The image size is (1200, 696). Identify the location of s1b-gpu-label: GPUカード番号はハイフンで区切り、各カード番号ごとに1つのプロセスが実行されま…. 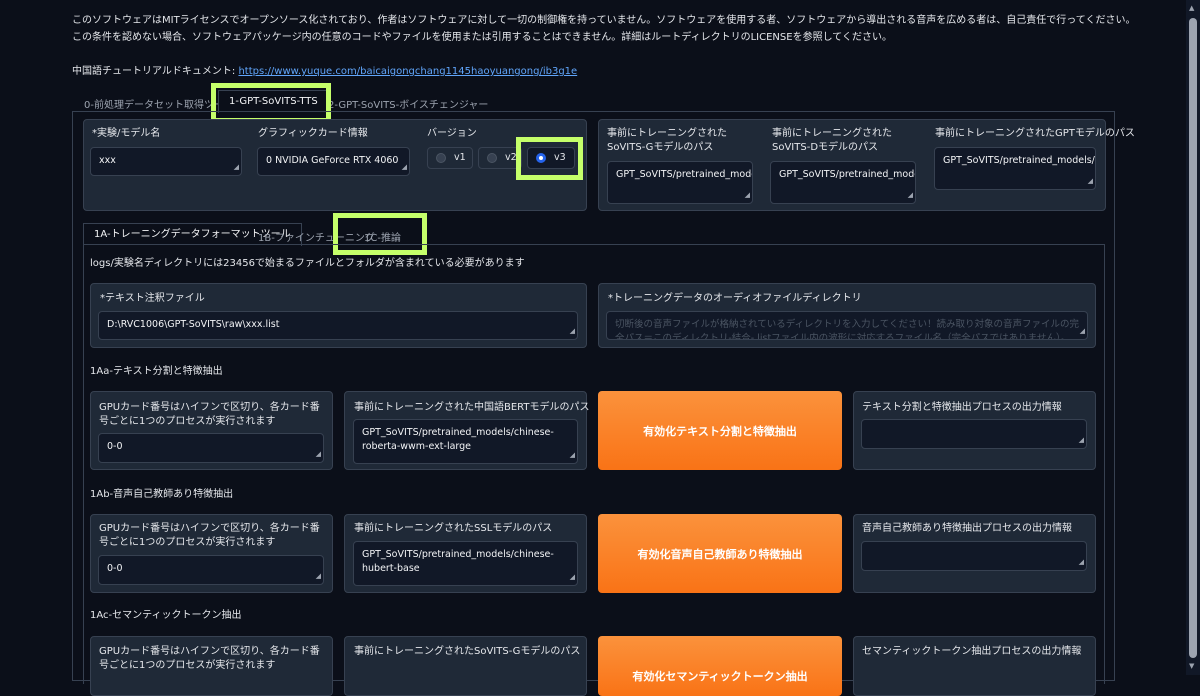
(209, 535).